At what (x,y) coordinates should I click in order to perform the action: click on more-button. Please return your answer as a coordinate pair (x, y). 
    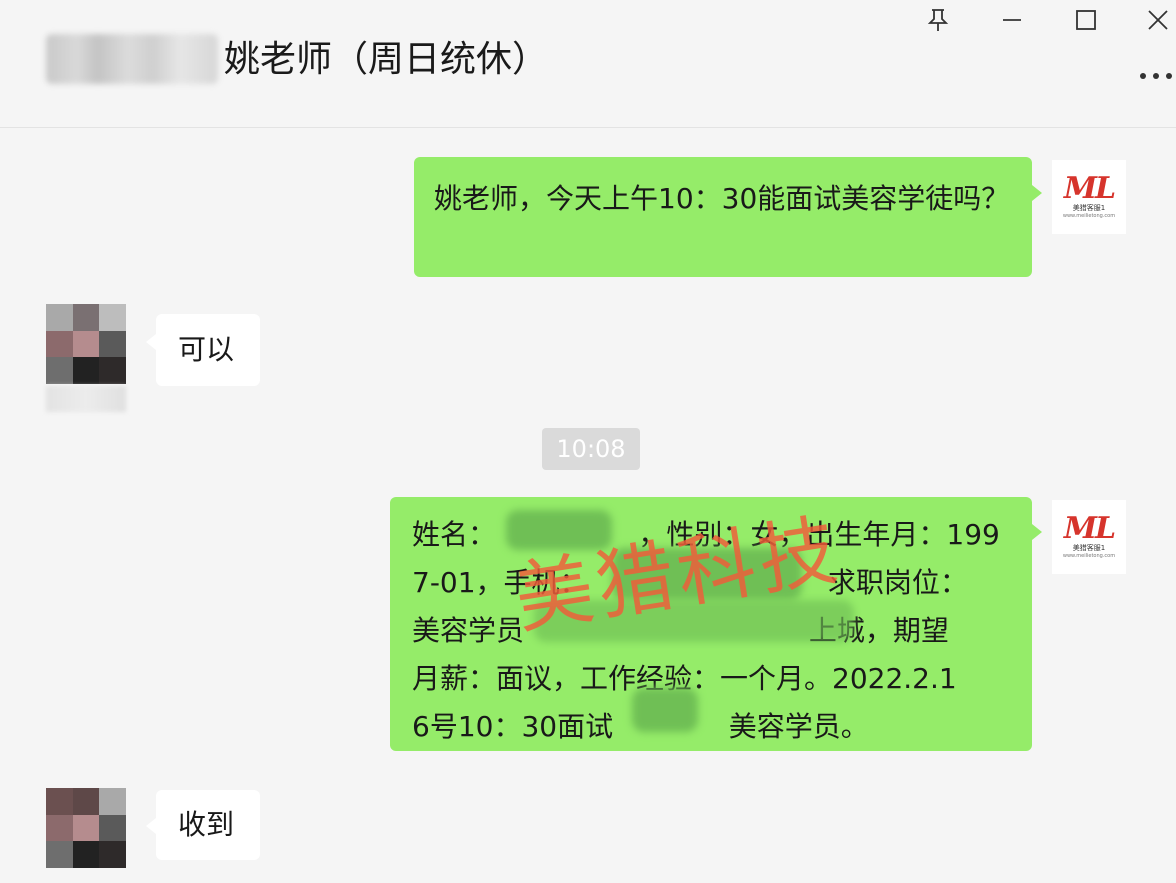
    Looking at the image, I should click on (1156, 76).